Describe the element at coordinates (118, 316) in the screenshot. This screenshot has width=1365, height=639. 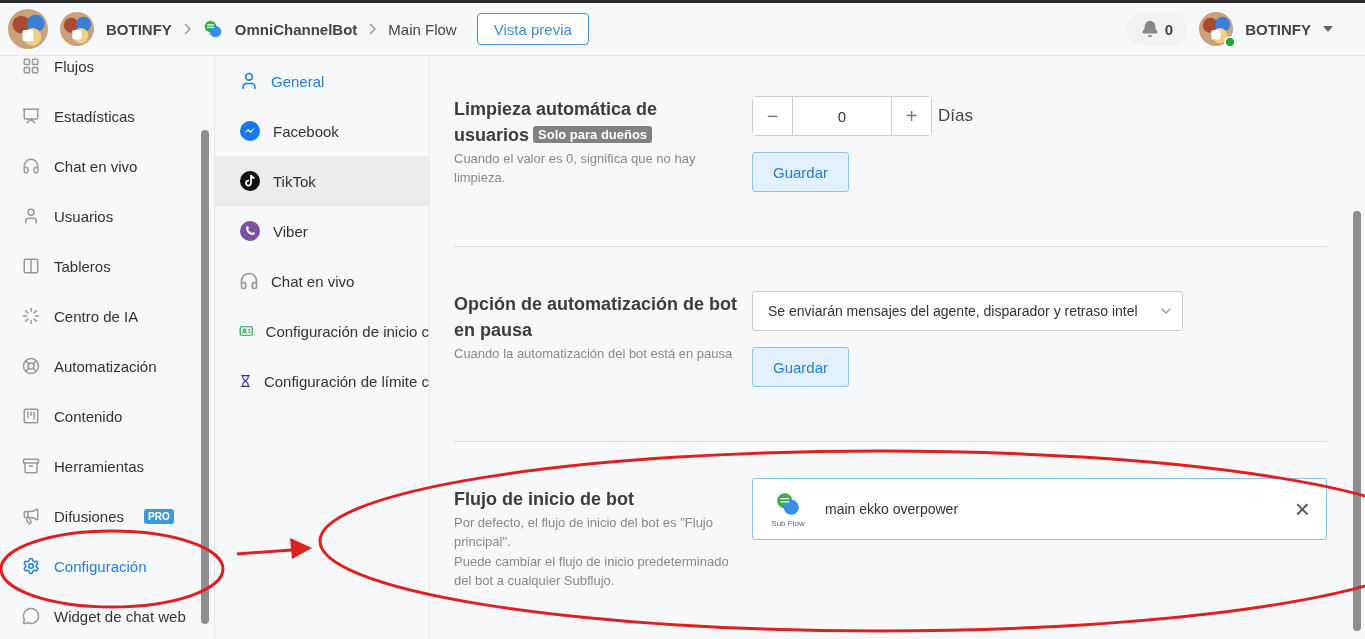
I see `sidebar-item: Centro de IA` at that location.